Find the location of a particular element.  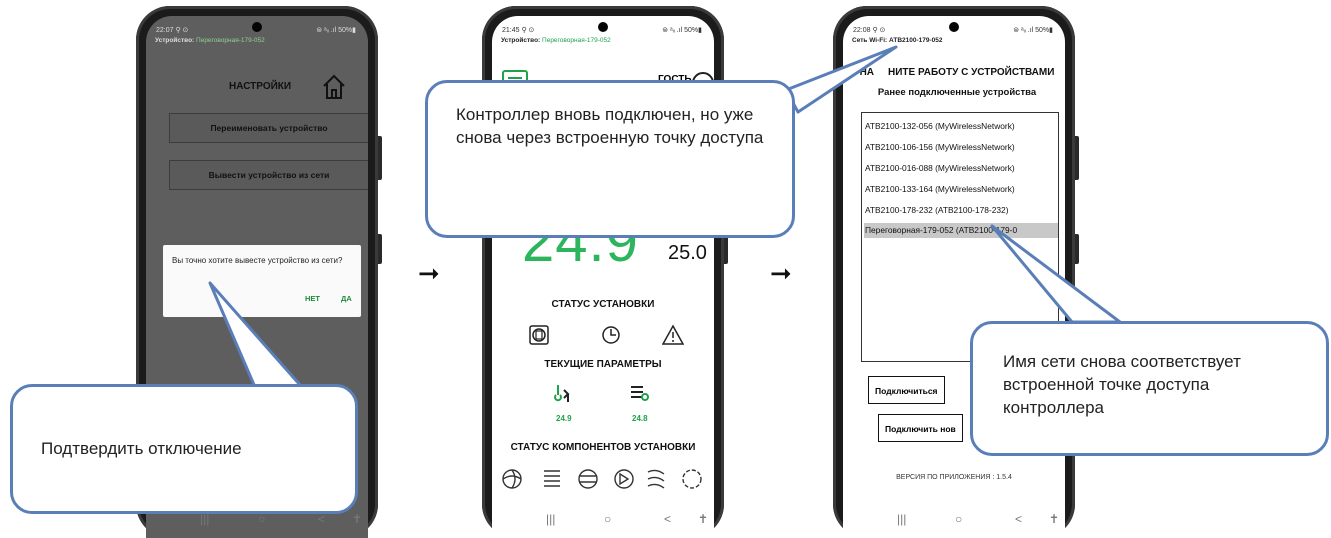

device-list-item: АТВ2100-016-088 (MyWirelessNetwork) is located at coordinates (939, 168).